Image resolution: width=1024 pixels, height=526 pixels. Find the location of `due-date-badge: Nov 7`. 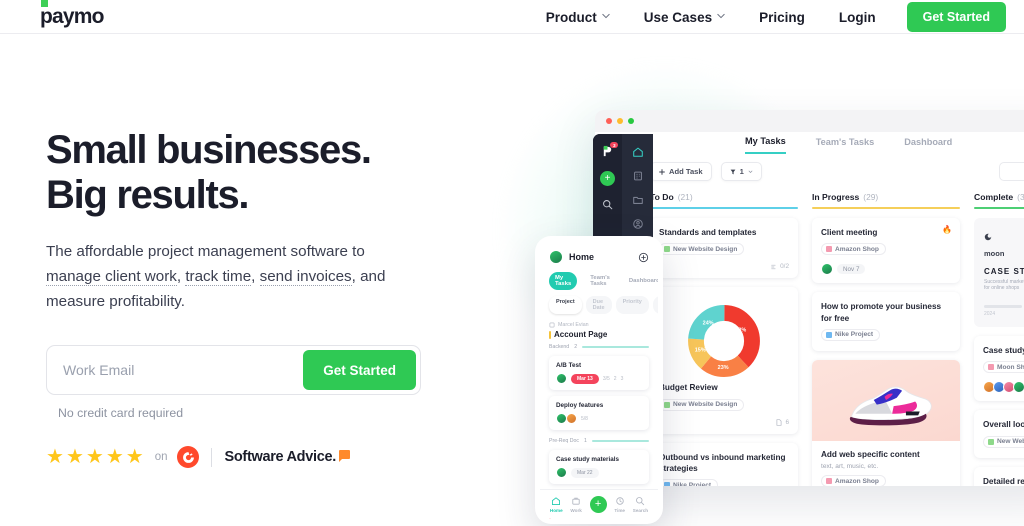

due-date-badge: Nov 7 is located at coordinates (851, 269).